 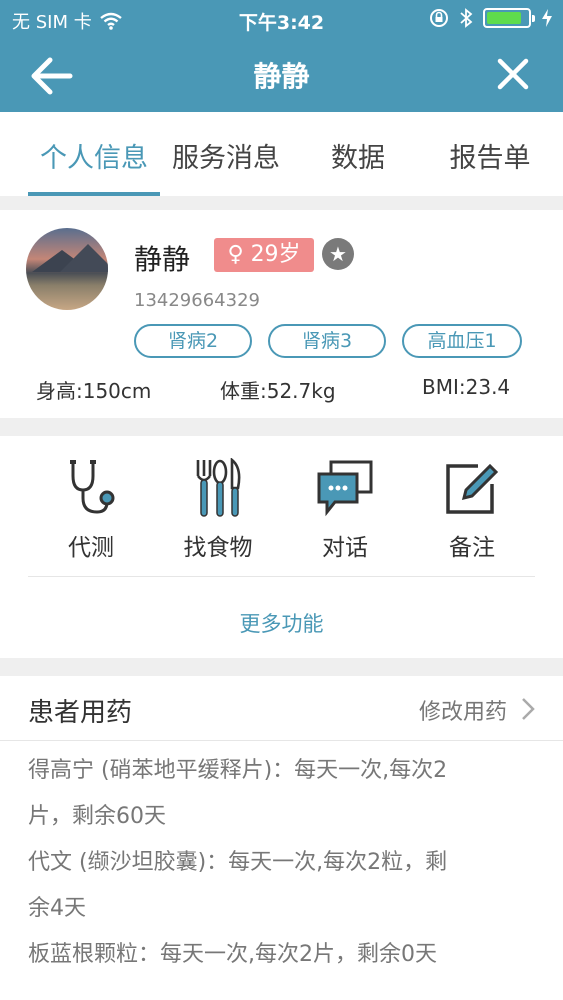 I want to click on gender-age-badge: ♀ 29岁, so click(x=264, y=255).